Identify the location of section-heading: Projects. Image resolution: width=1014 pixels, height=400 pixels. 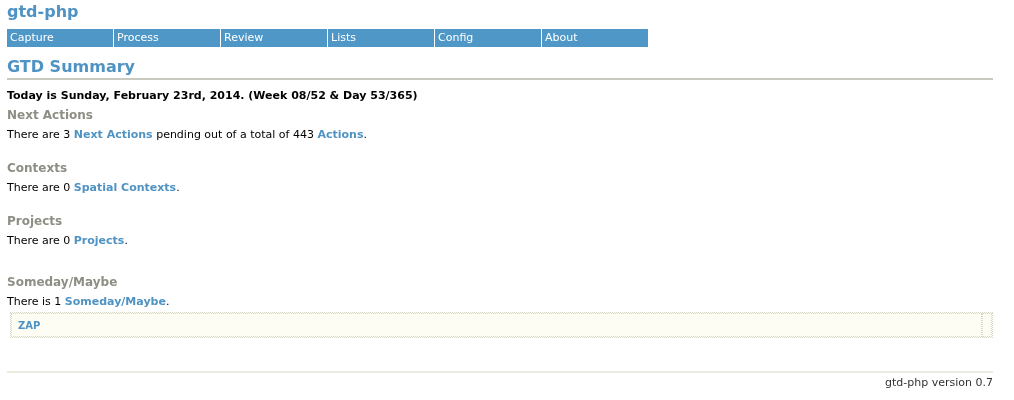
(35, 221).